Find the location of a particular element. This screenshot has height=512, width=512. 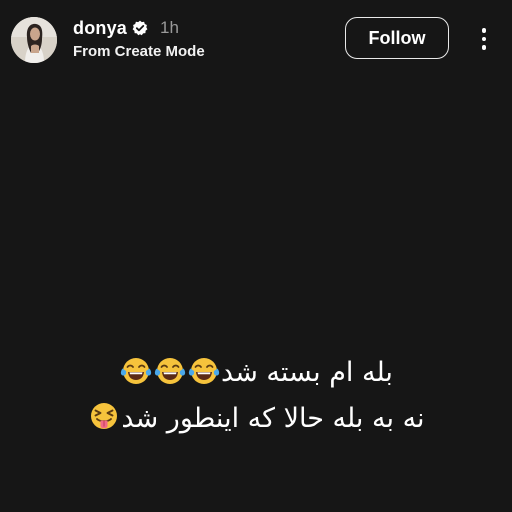

caption-line-2-text: نه به بله حالا که اینطور شد is located at coordinates (273, 418).